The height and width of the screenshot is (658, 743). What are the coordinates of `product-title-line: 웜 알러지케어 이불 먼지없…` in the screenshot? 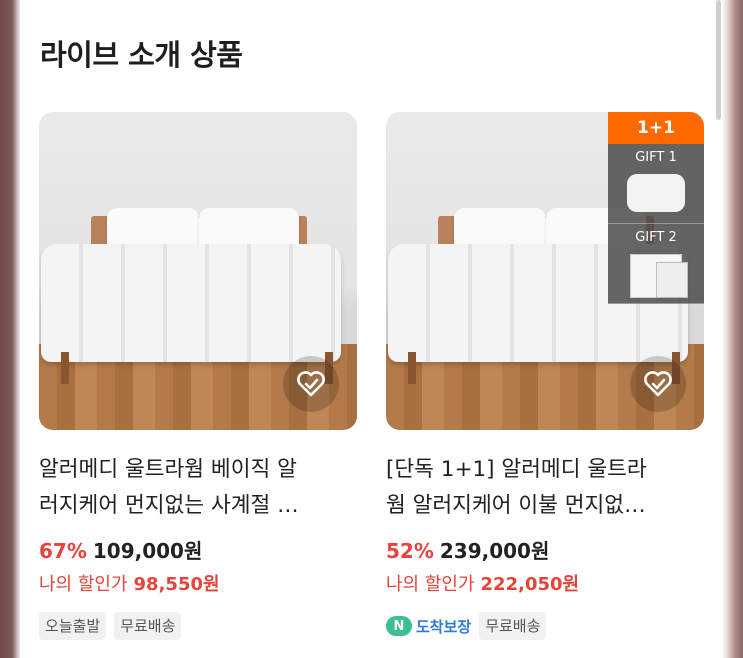 It's located at (516, 505).